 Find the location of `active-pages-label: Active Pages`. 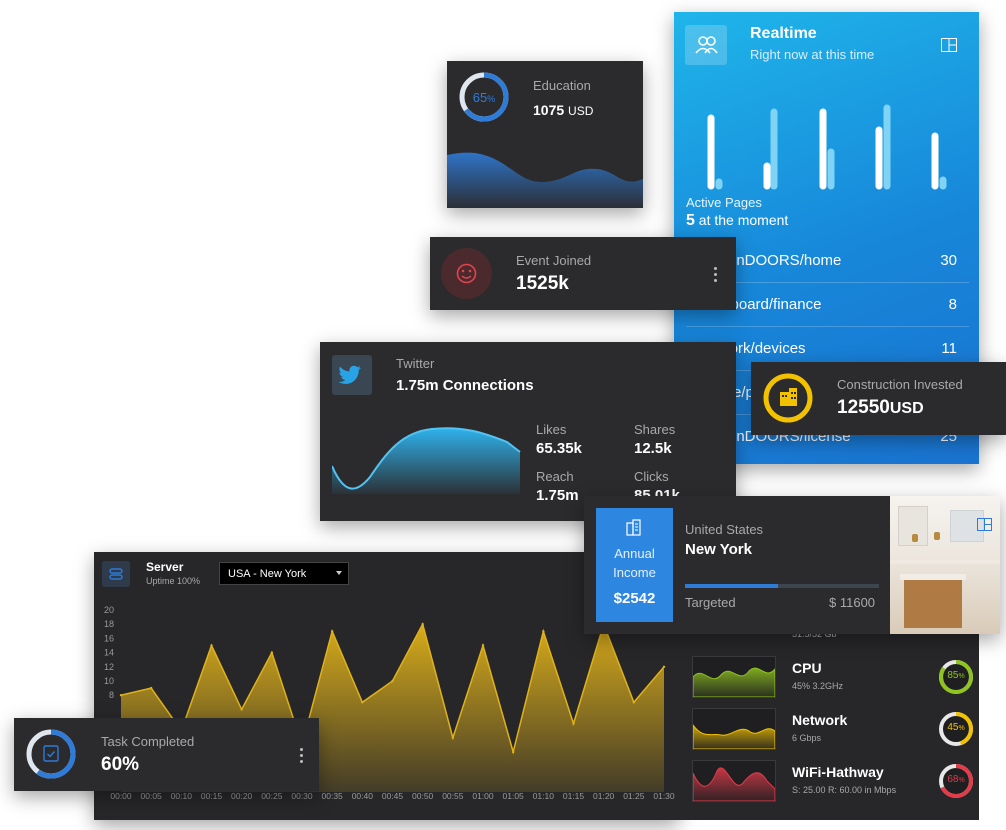

active-pages-label: Active Pages is located at coordinates (724, 202).